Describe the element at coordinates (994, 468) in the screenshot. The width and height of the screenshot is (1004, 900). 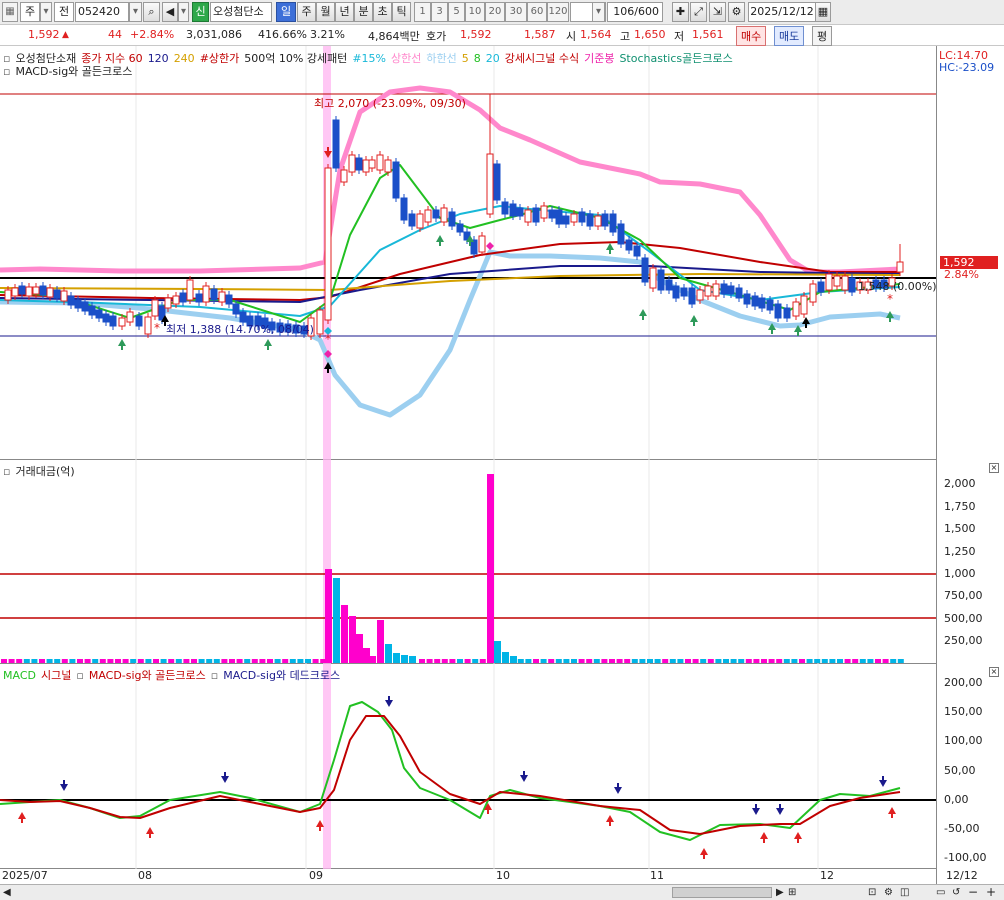
I see `volume-close-icon: ×` at that location.